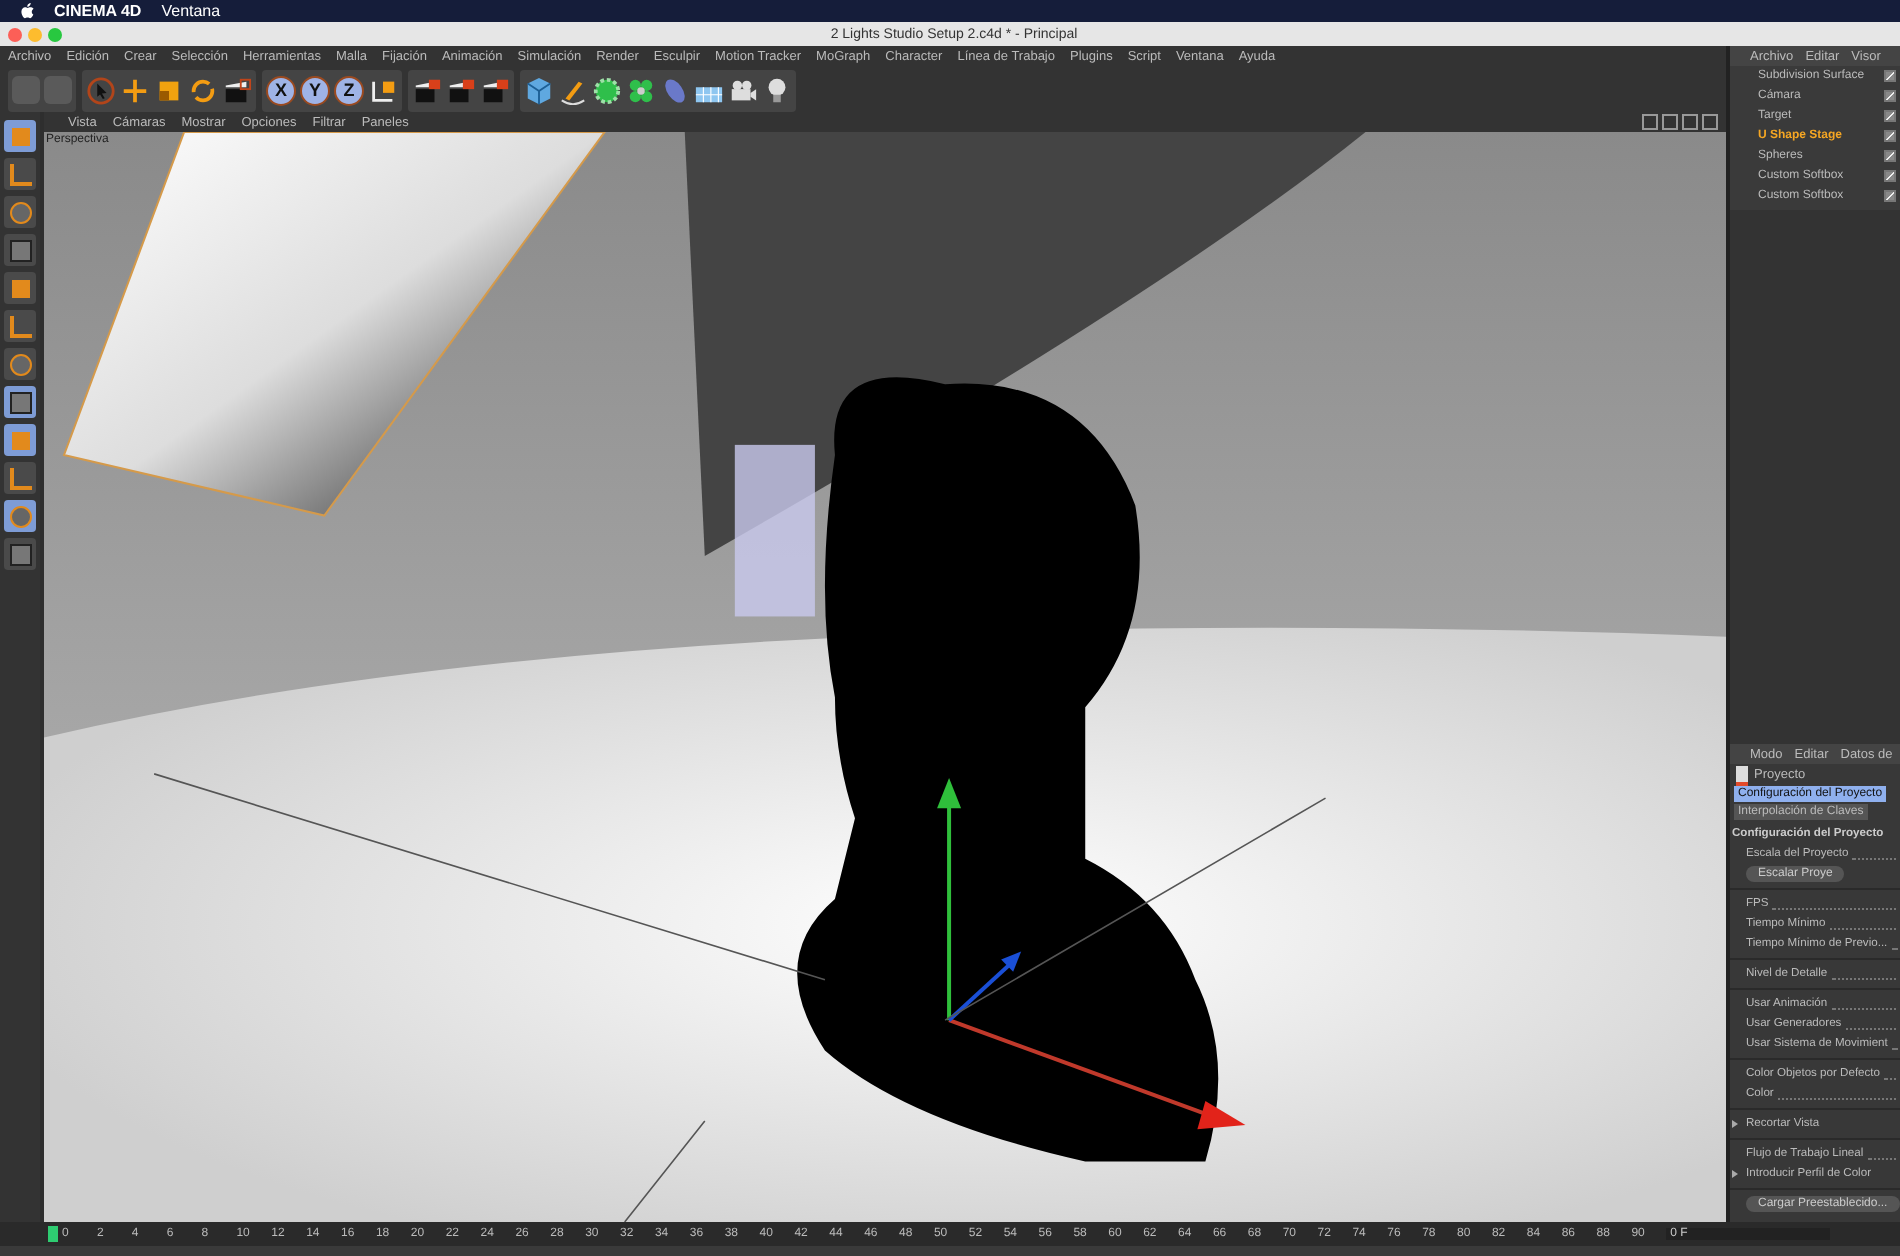  I want to click on cube-icon, so click(539, 90).